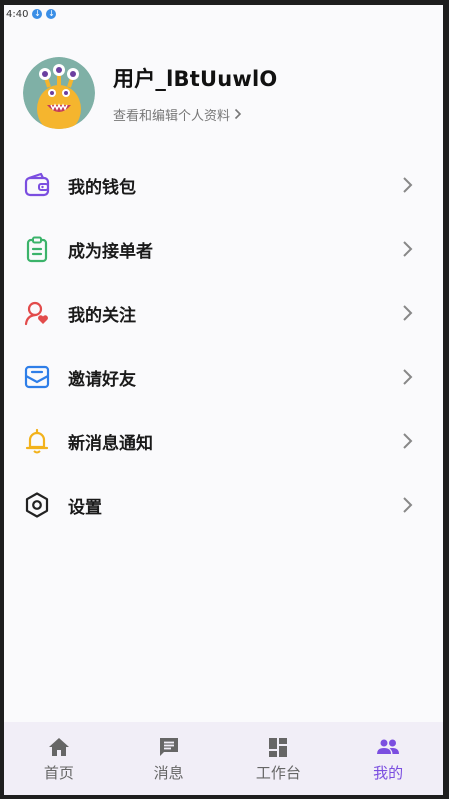  I want to click on menu-item-label: 我的关注, so click(102, 315).